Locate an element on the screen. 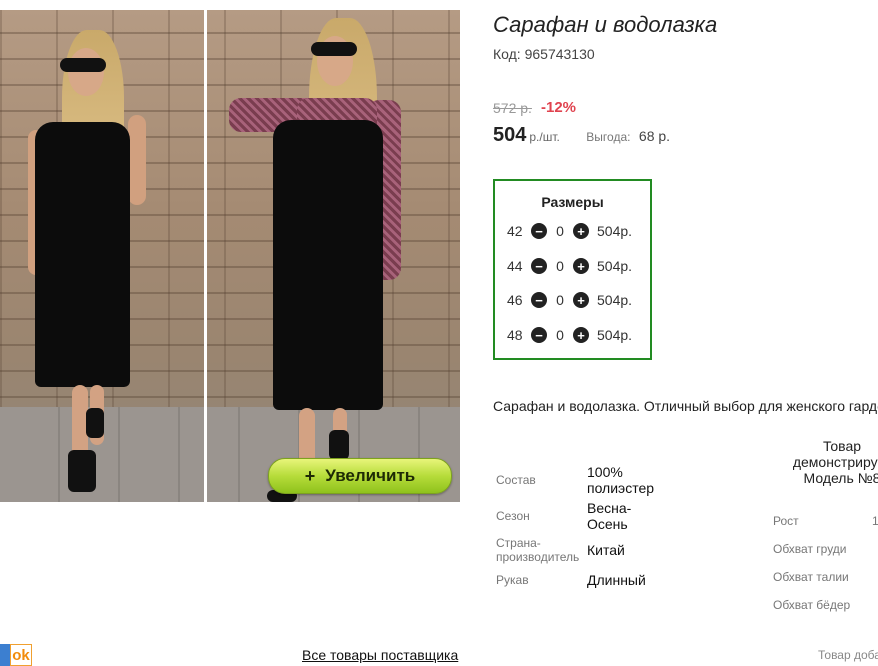 This screenshot has height=666, width=878. size-row-48: 48 − 0 + 504р. is located at coordinates (569, 335).